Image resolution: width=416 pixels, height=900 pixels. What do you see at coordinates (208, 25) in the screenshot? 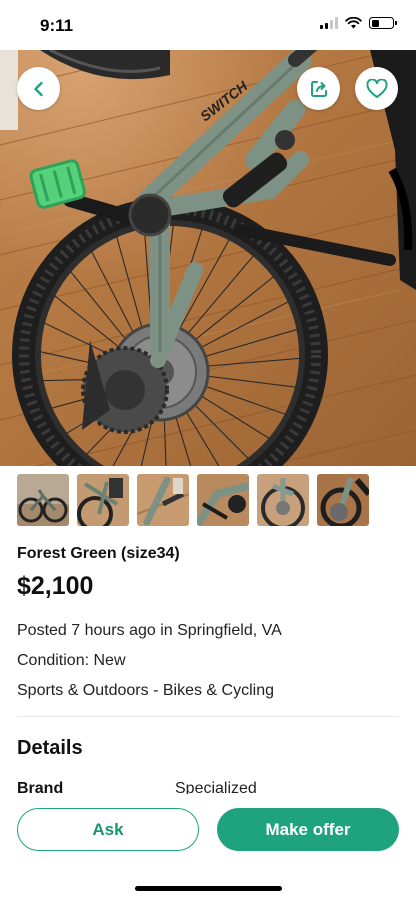
I see `status-bar: 9:11` at bounding box center [208, 25].